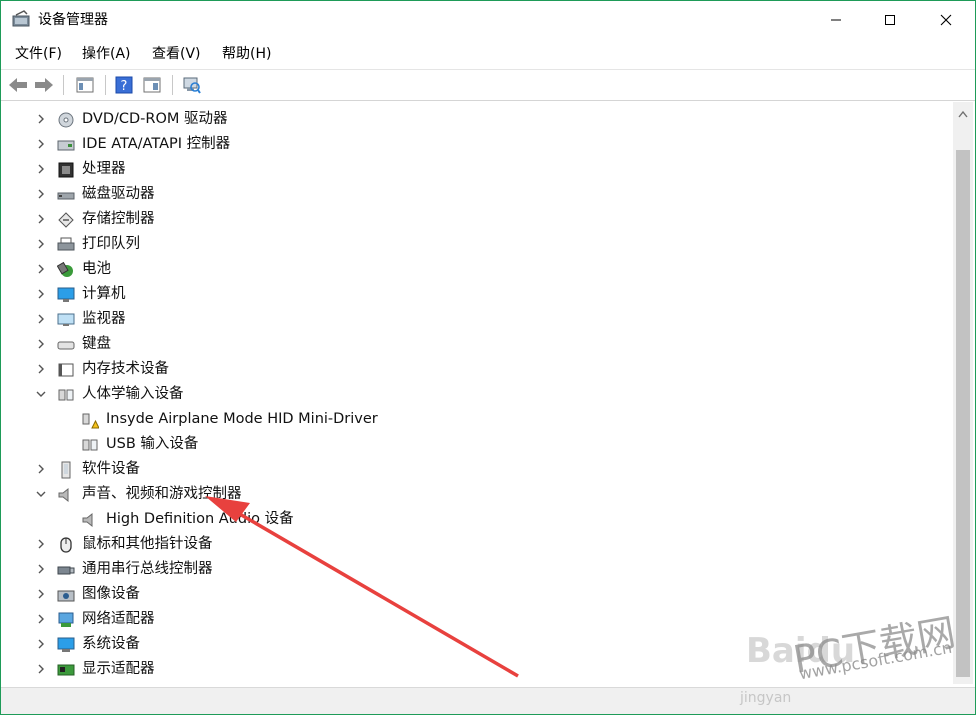 This screenshot has height=715, width=976. I want to click on usb-icon, so click(66, 570).